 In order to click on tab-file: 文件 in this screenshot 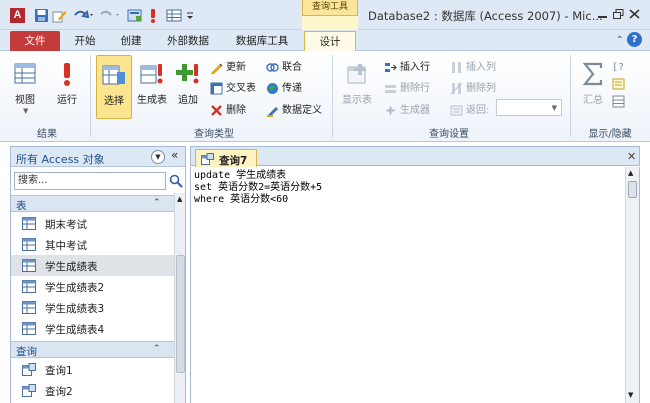, I will do `click(35, 41)`.